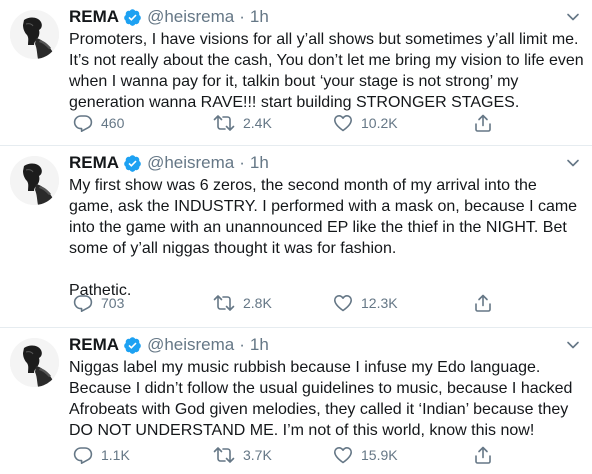 This screenshot has width=592, height=474. What do you see at coordinates (242, 455) in the screenshot?
I see `retweet-button: 3.7K` at bounding box center [242, 455].